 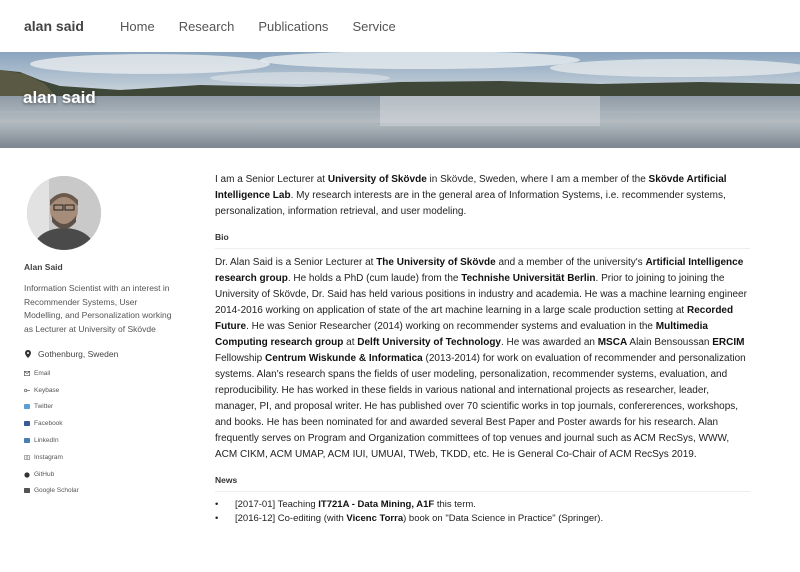 I want to click on nav-research: Research, so click(x=207, y=26).